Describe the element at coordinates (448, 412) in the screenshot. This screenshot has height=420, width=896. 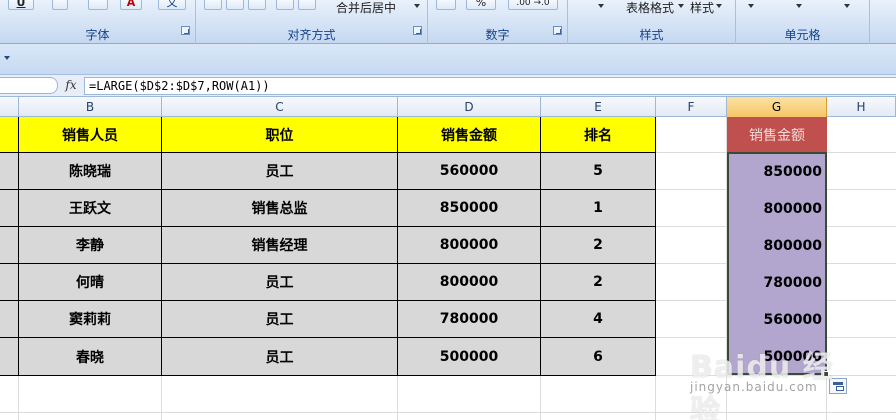
I see `gridline` at that location.